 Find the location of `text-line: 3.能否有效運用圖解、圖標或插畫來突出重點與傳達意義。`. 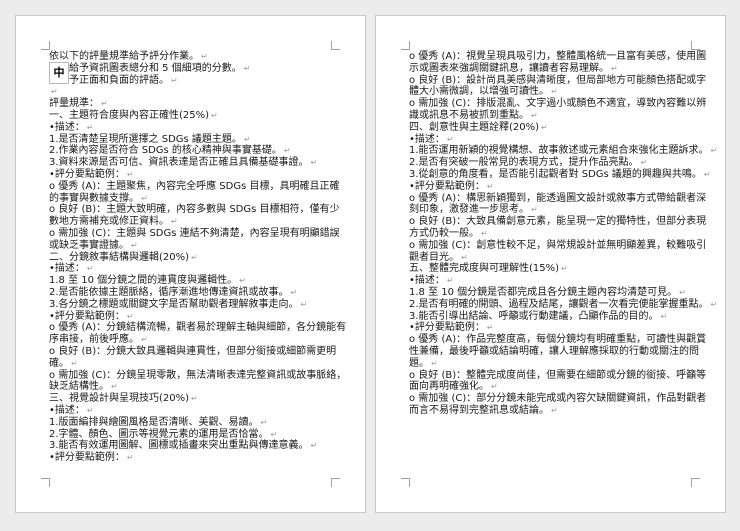

text-line: 3.能否有效運用圖解、圖標或插畫來突出重點與傳達意義。 is located at coordinates (197, 446).